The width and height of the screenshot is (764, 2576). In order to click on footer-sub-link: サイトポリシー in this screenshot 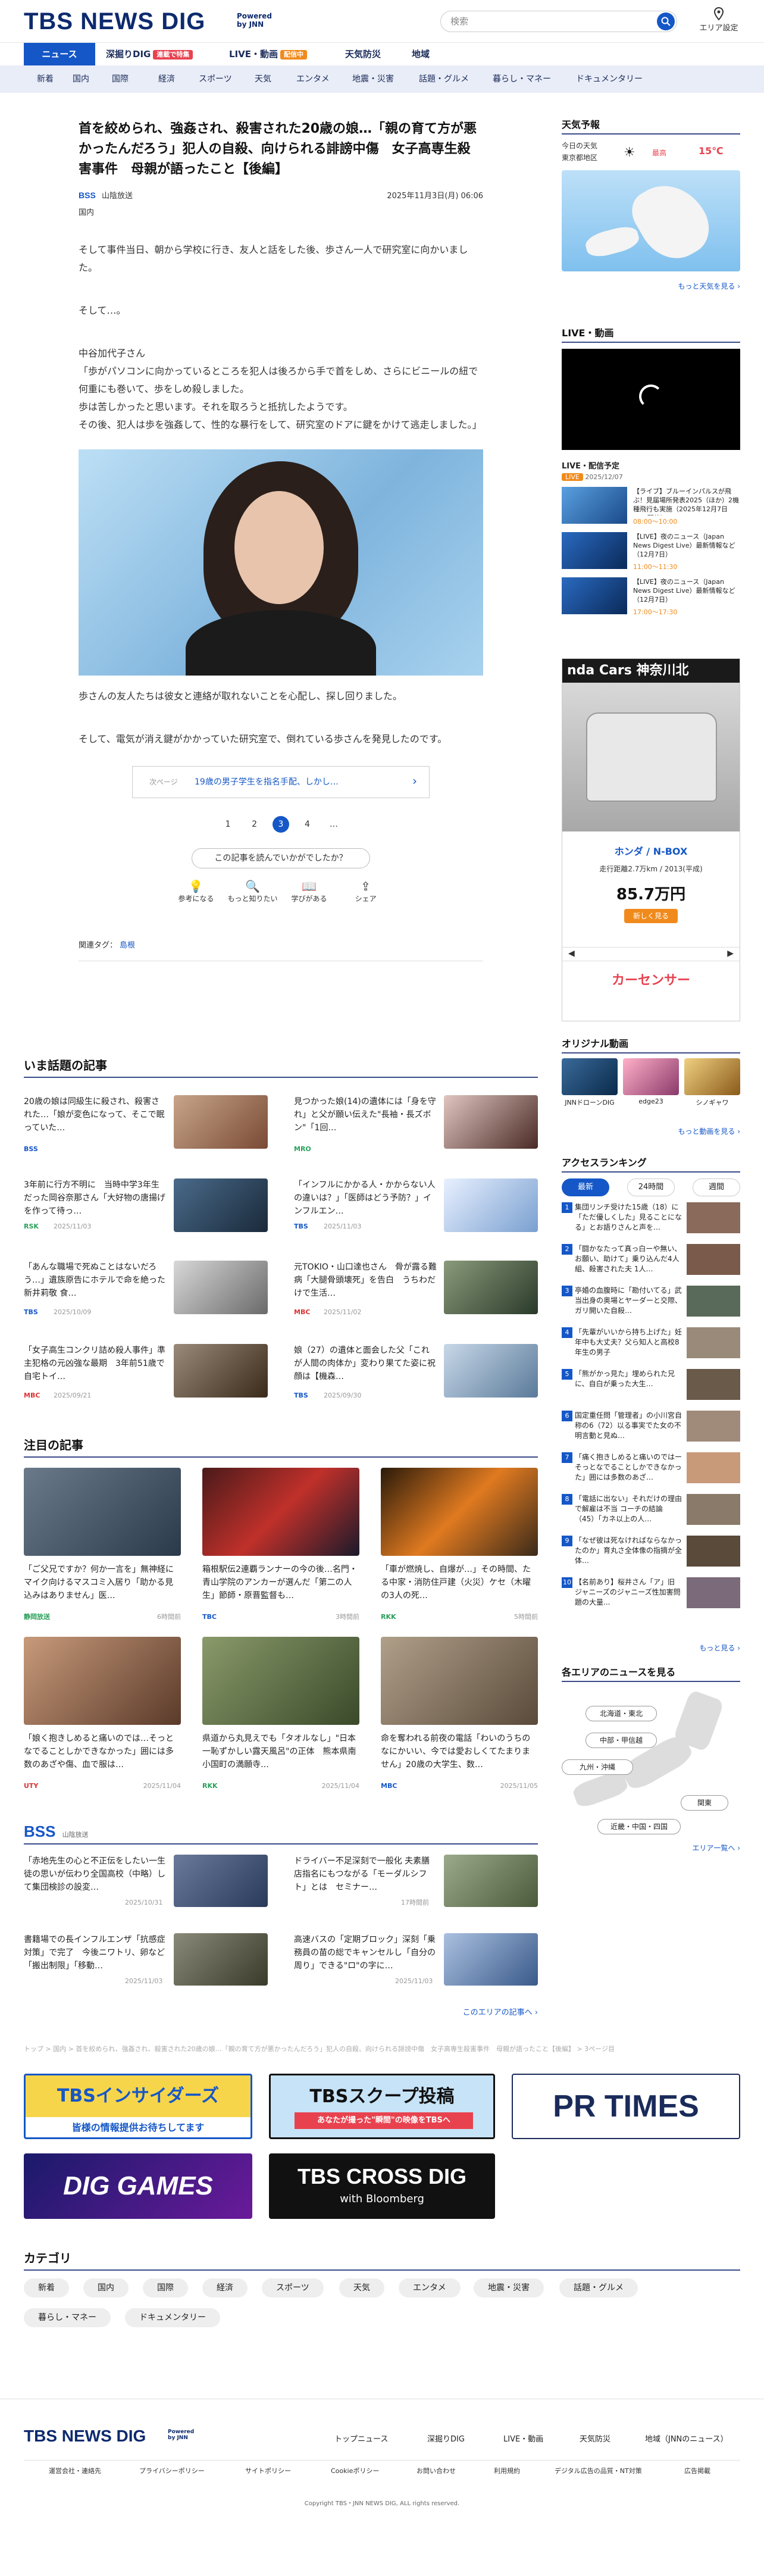, I will do `click(268, 2470)`.